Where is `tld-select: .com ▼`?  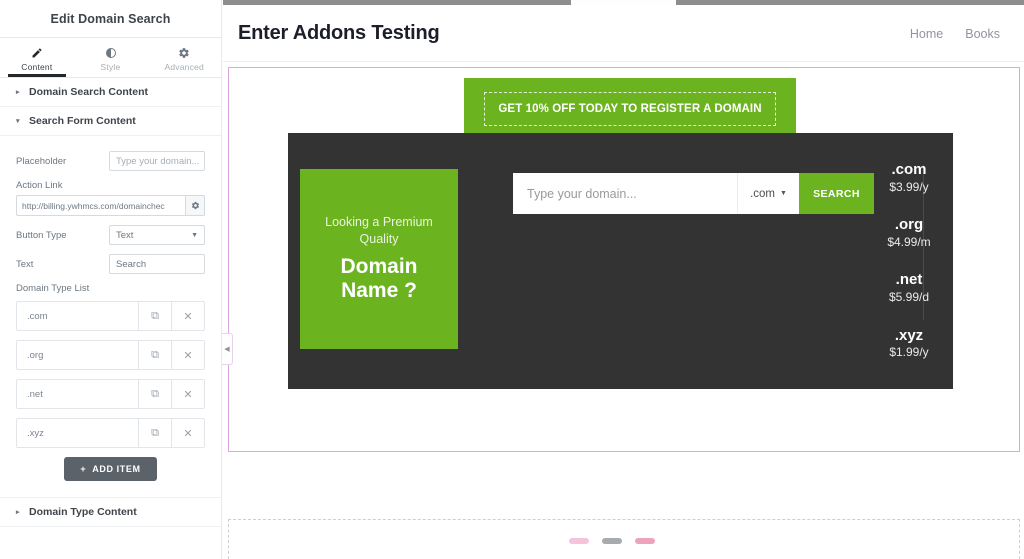
tld-select: .com ▼ is located at coordinates (768, 193).